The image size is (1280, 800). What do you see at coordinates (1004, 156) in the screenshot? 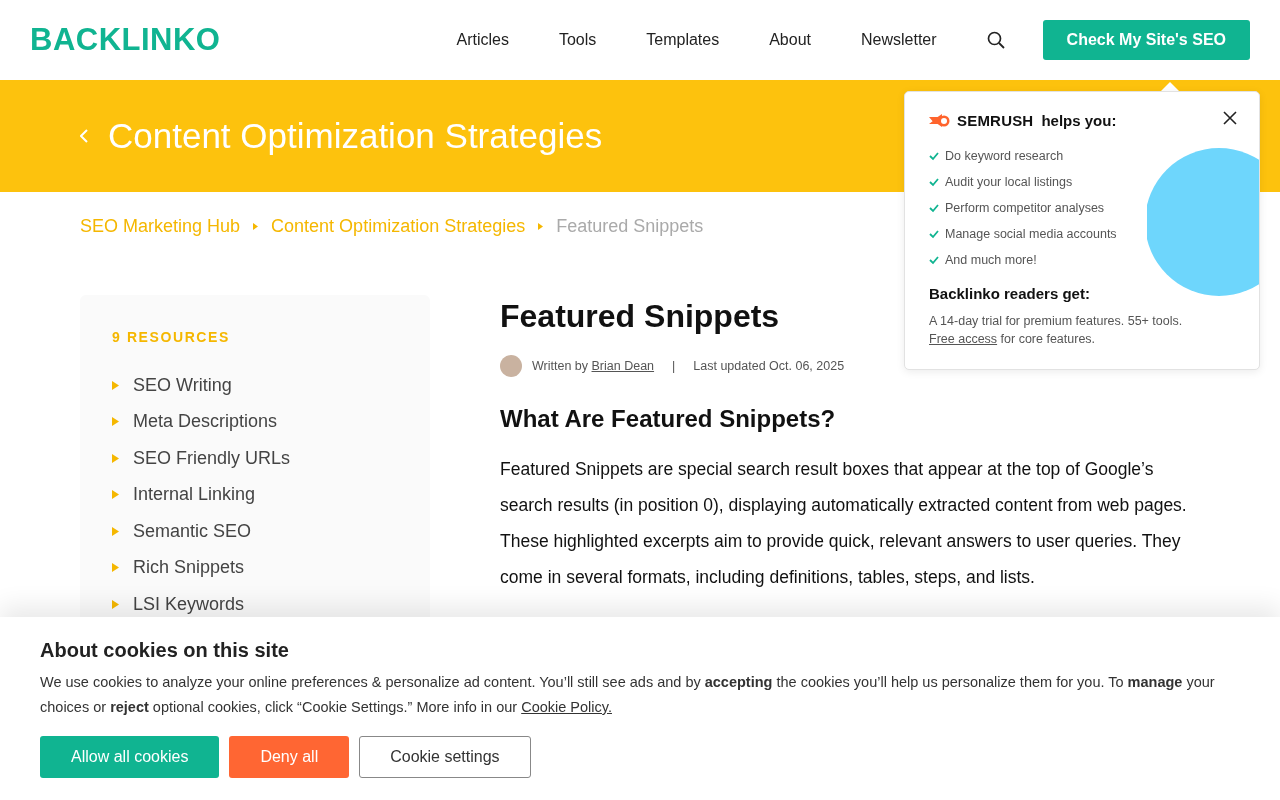
I see `benefit-text: Do keyword research` at bounding box center [1004, 156].